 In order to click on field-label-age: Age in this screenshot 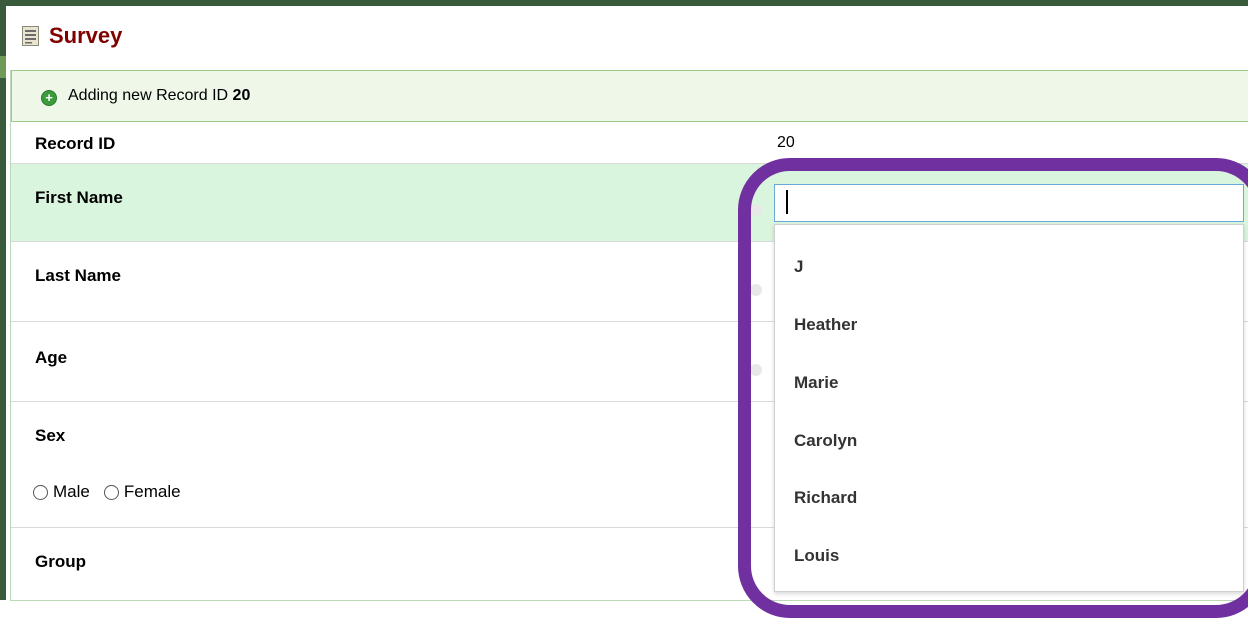, I will do `click(51, 357)`.